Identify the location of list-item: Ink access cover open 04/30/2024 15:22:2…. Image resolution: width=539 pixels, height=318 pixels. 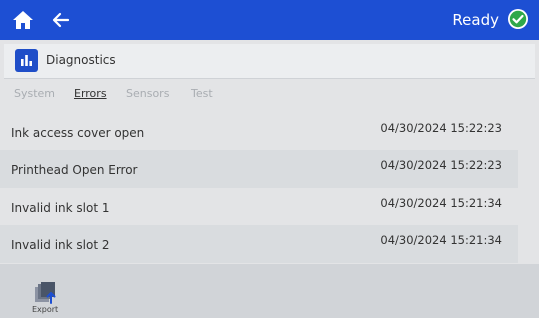
(259, 132).